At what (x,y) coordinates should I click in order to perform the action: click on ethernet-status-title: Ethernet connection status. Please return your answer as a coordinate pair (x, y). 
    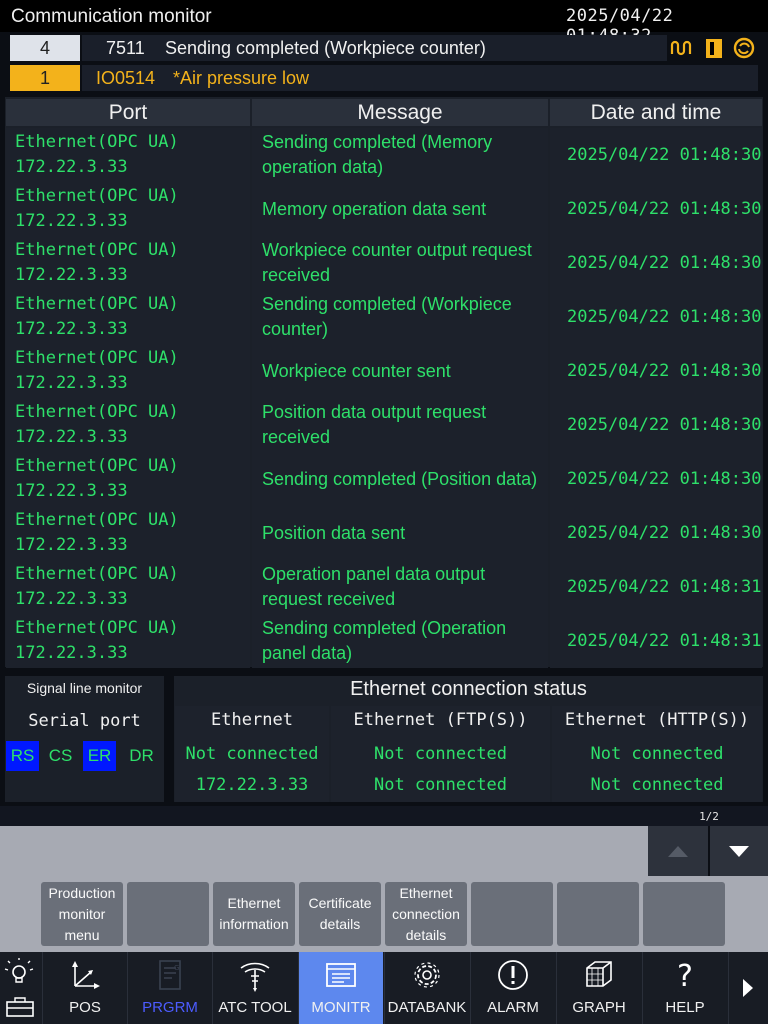
    Looking at the image, I should click on (468, 689).